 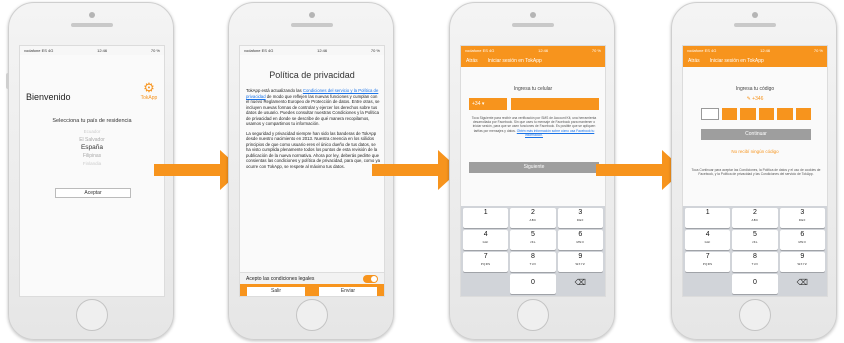 I want to click on country-option-selected: España, so click(x=92, y=148).